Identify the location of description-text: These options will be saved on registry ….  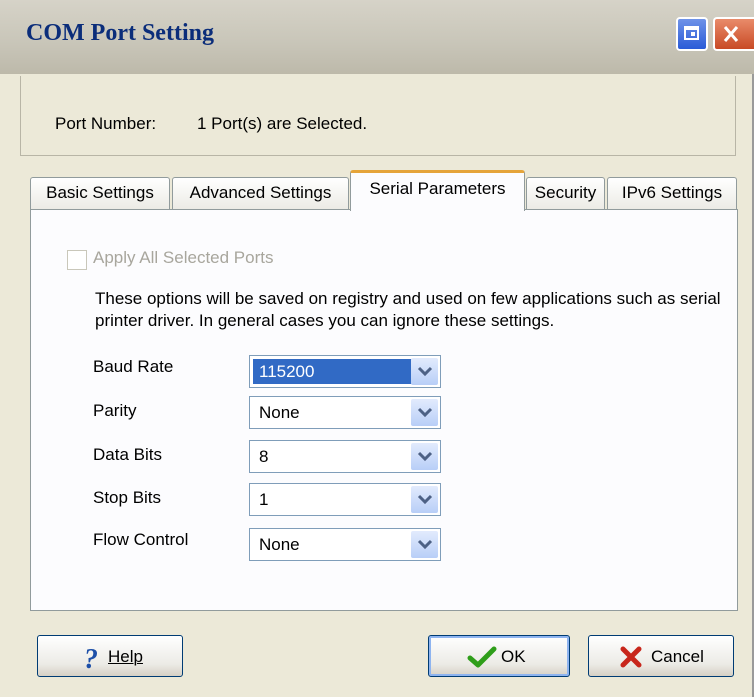
(408, 309).